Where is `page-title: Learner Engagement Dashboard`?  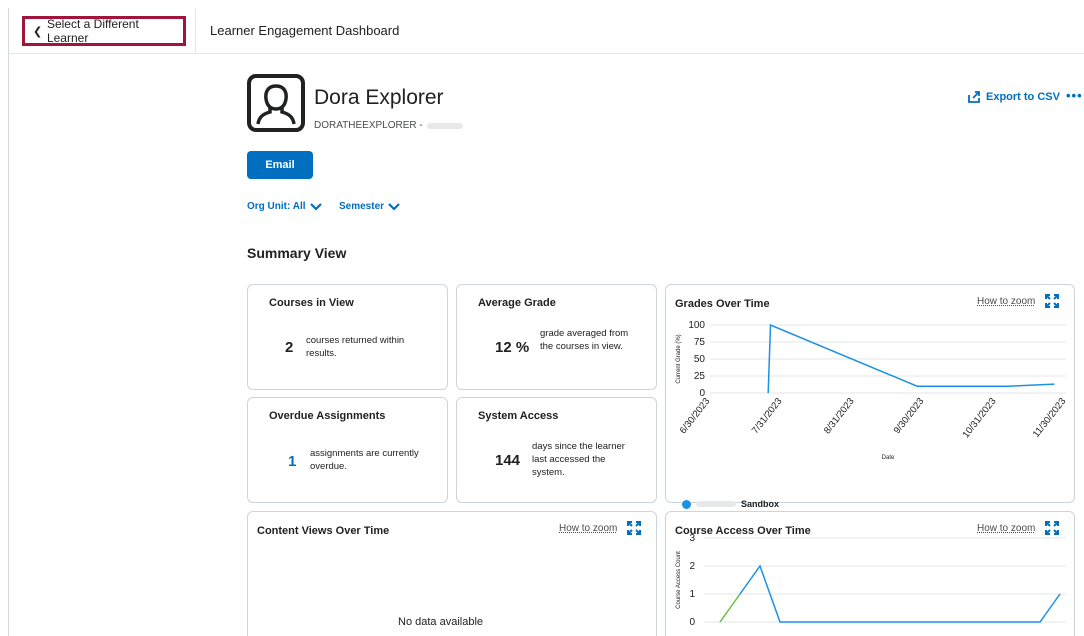
page-title: Learner Engagement Dashboard is located at coordinates (305, 30).